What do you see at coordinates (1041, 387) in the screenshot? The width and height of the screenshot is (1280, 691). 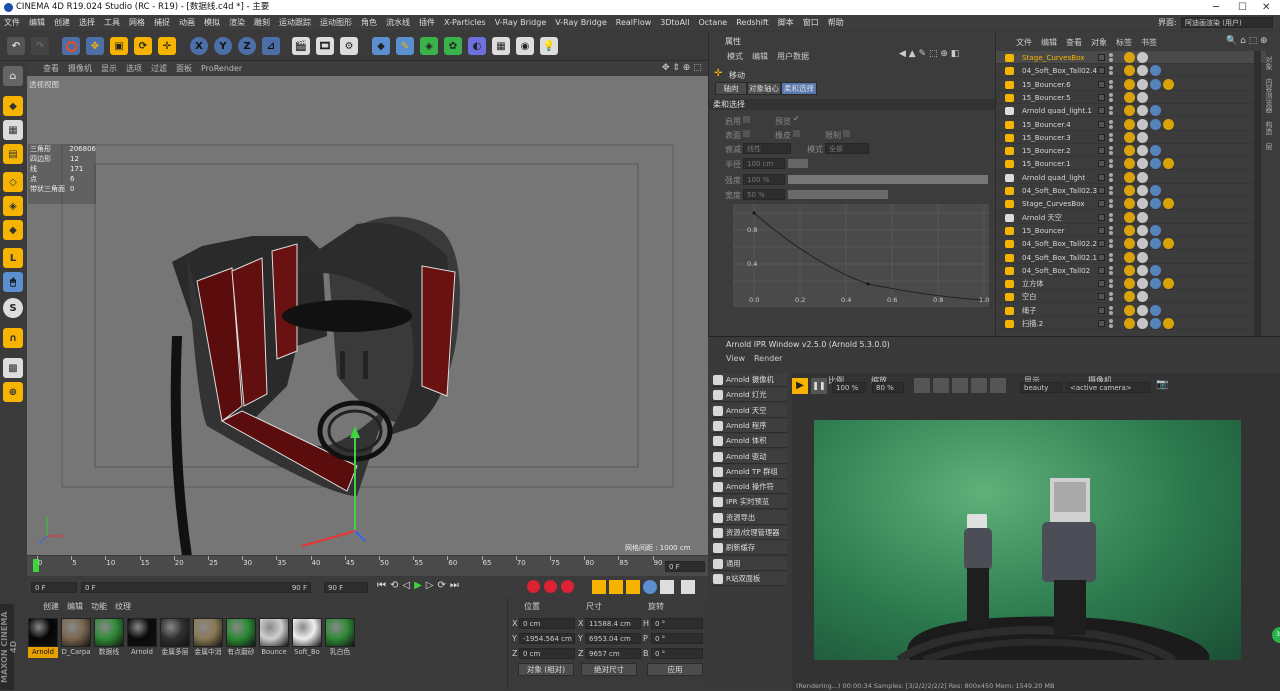 I see `display-select: beauty` at bounding box center [1041, 387].